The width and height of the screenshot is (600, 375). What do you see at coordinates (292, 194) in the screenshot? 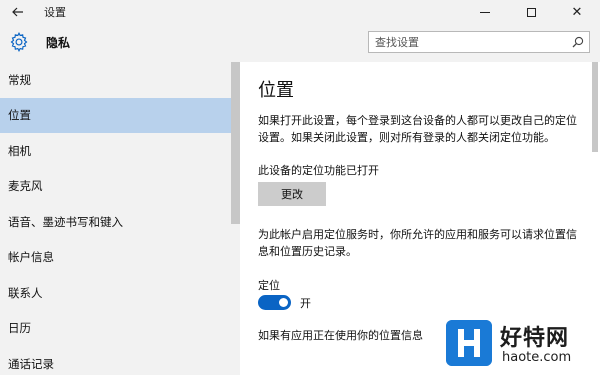
I see `change-button: 更改` at bounding box center [292, 194].